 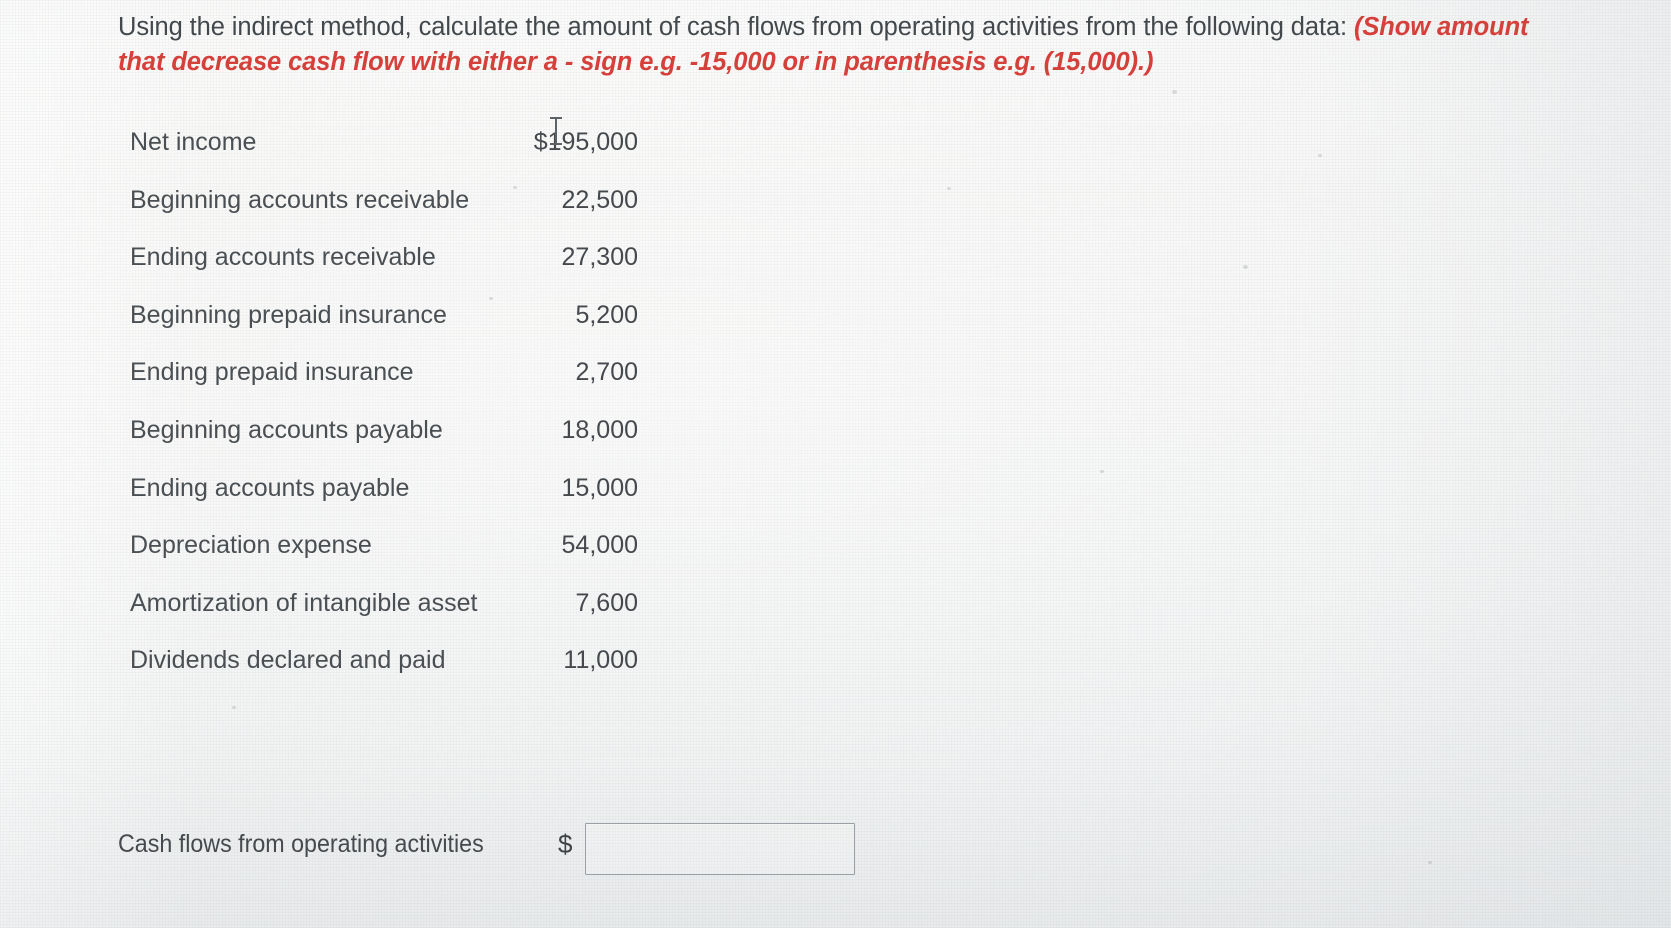 I want to click on table-row: Beginning accounts payable 18,000, so click(x=378, y=437).